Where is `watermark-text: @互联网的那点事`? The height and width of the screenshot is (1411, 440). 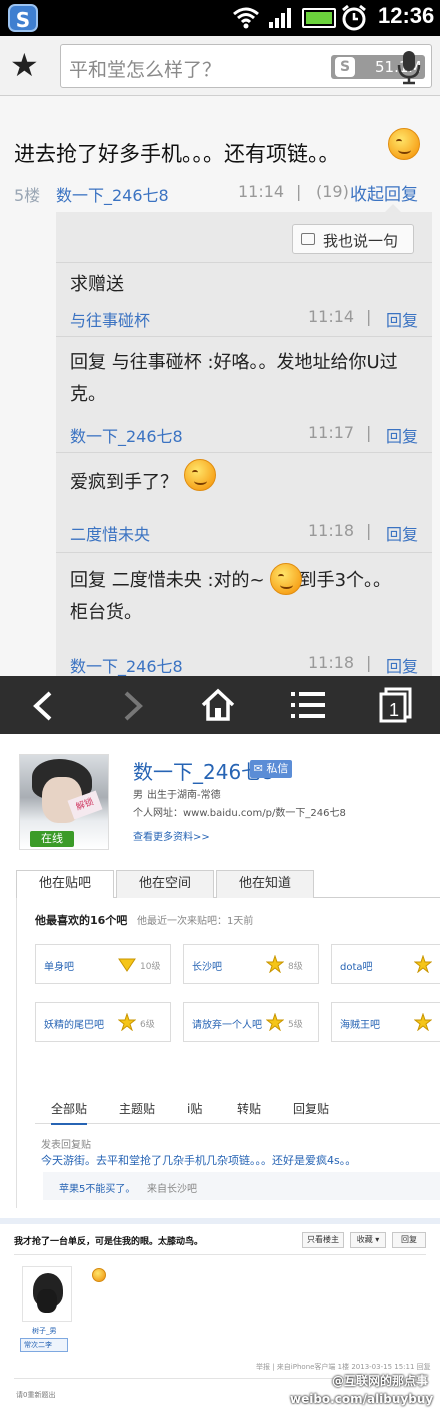
watermark-text: @互联网的那点事 is located at coordinates (380, 1381).